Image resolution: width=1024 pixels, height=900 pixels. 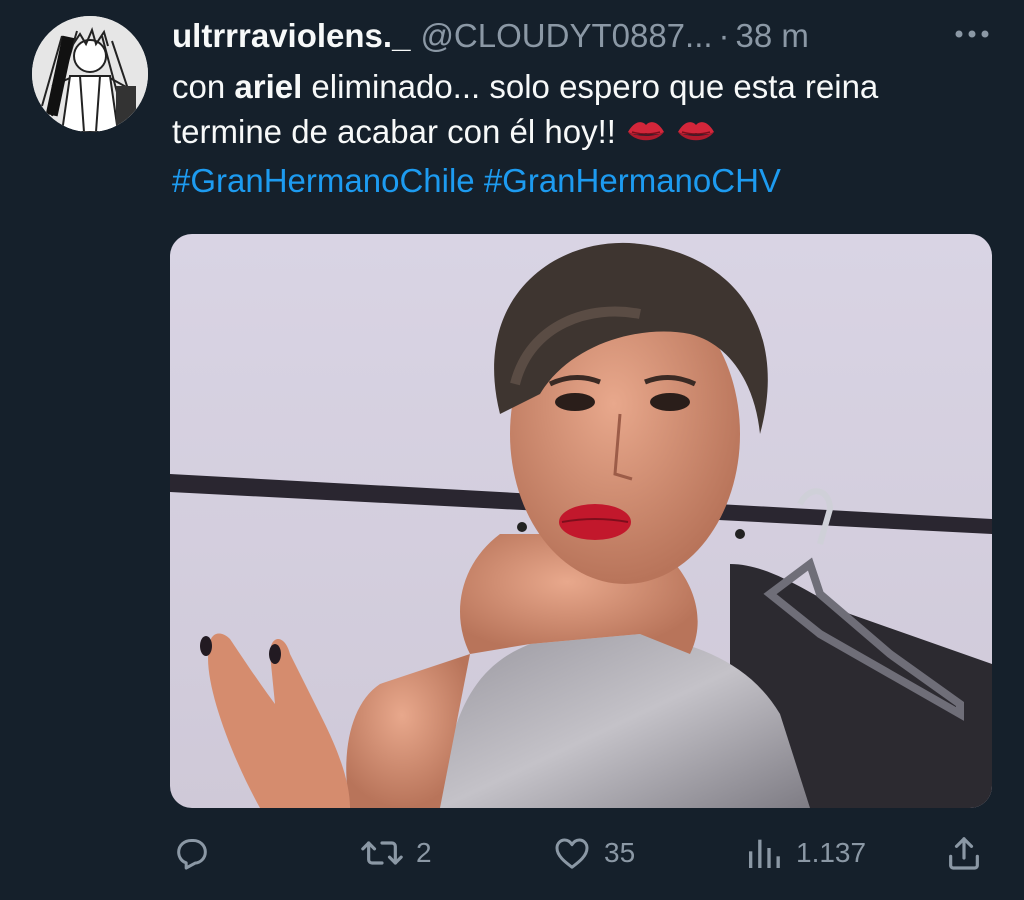 I want to click on retweet-button: 2, so click(x=396, y=853).